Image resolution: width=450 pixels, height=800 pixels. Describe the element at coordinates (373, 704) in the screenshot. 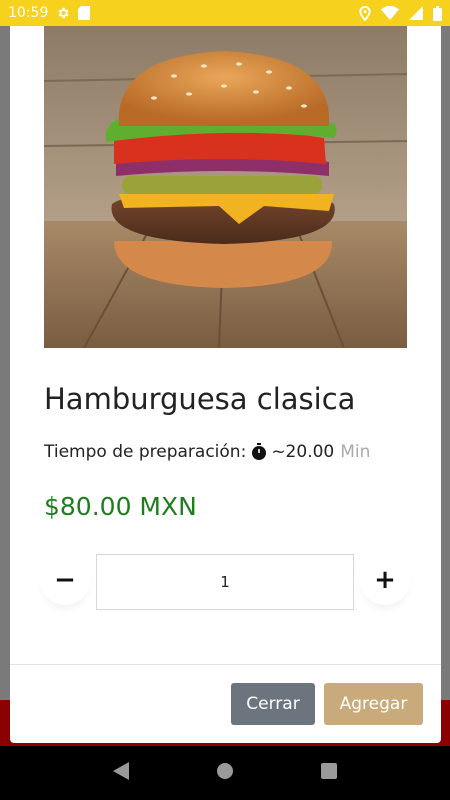

I see `add-to-cart-button: Agregar` at that location.